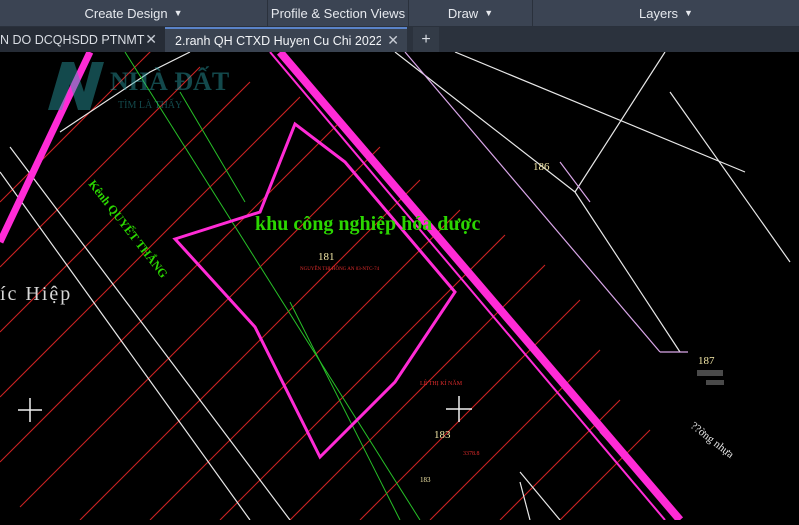 The image size is (799, 525). I want to click on road-label: ??ờng nhựa, so click(712, 440).